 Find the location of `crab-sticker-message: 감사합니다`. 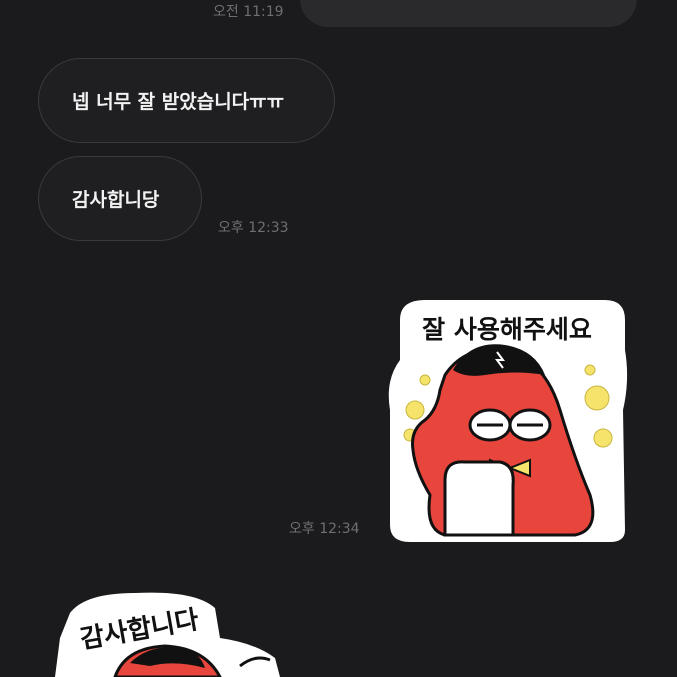

crab-sticker-message: 감사합니다 is located at coordinates (170, 632).